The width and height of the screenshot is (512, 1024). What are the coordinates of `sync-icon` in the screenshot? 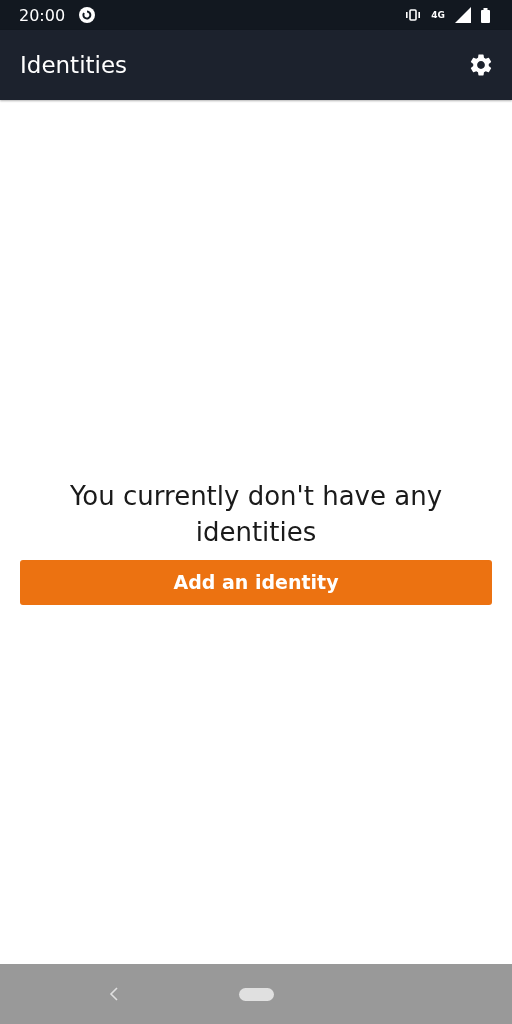 It's located at (87, 15).